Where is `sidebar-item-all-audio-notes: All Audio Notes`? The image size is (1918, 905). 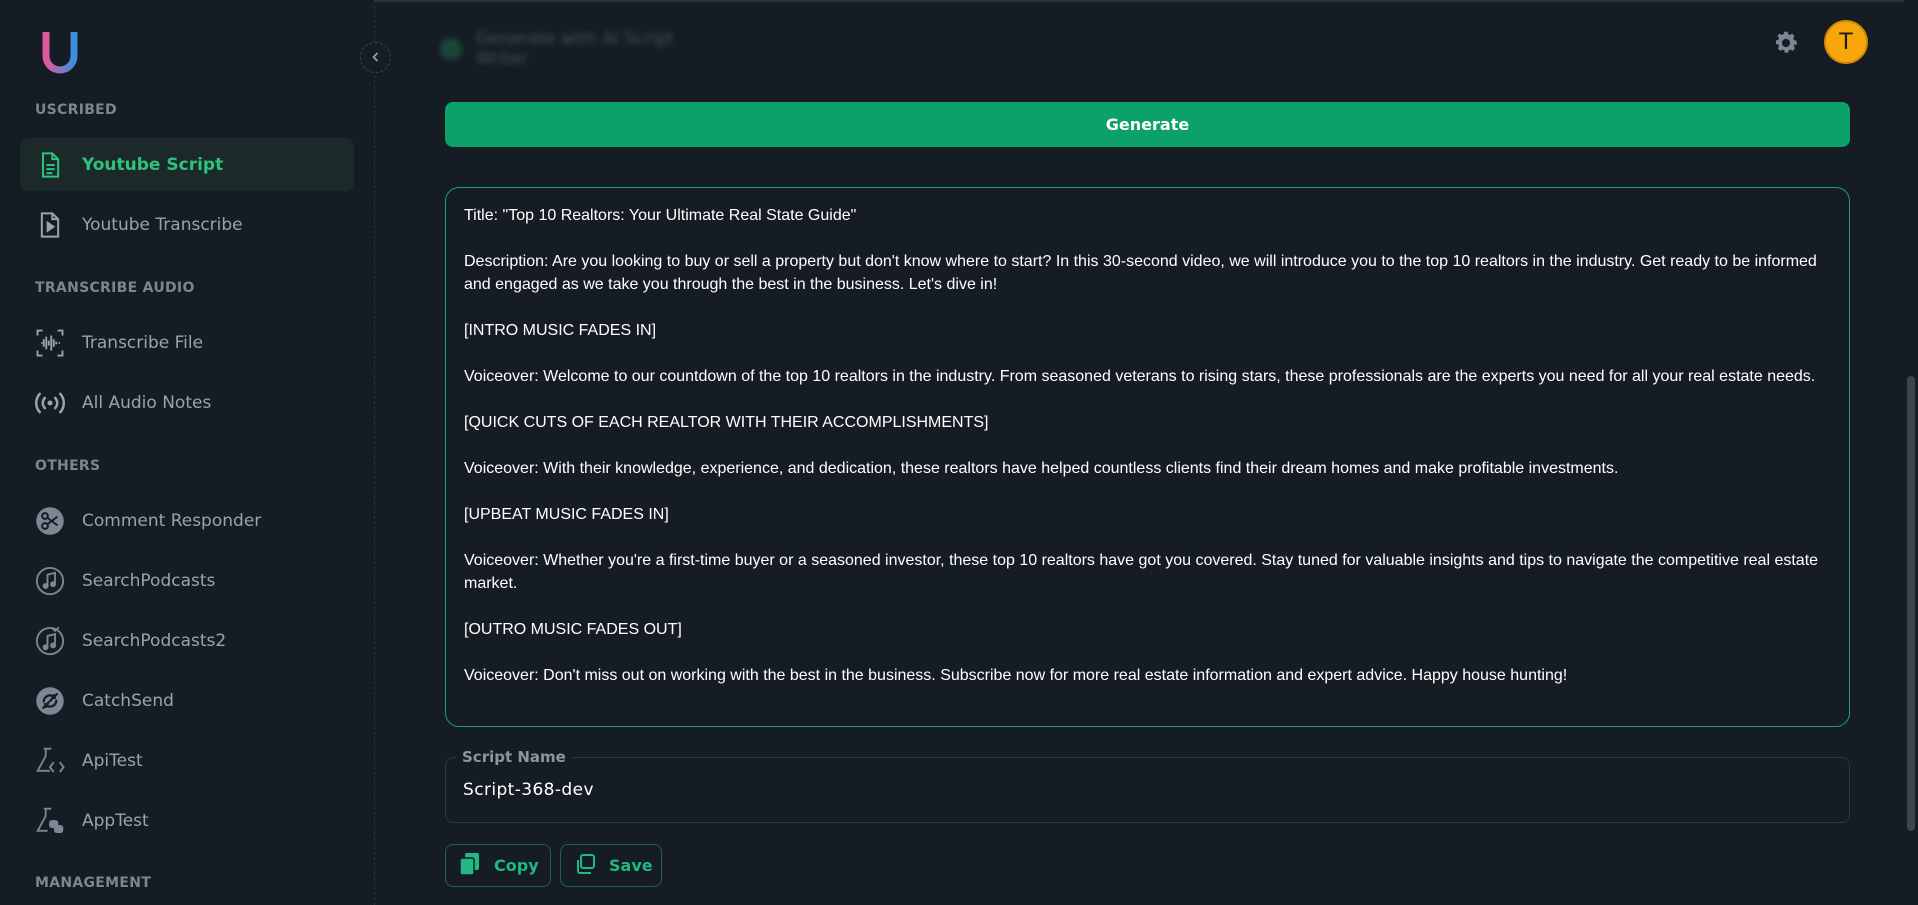 sidebar-item-all-audio-notes: All Audio Notes is located at coordinates (187, 402).